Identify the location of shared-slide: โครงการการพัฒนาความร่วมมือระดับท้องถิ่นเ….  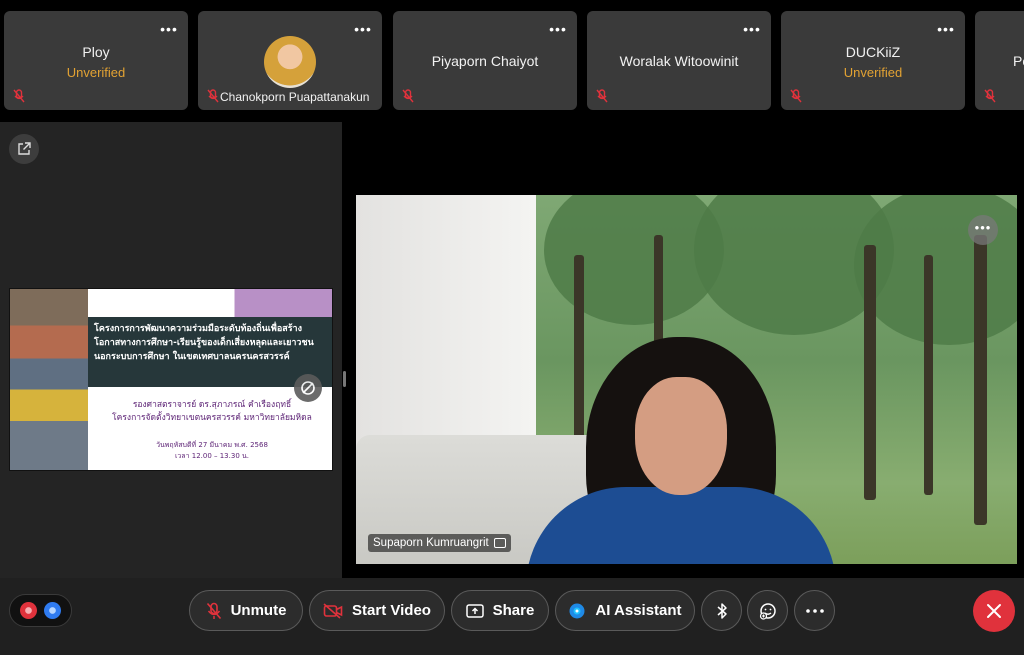
(171, 379).